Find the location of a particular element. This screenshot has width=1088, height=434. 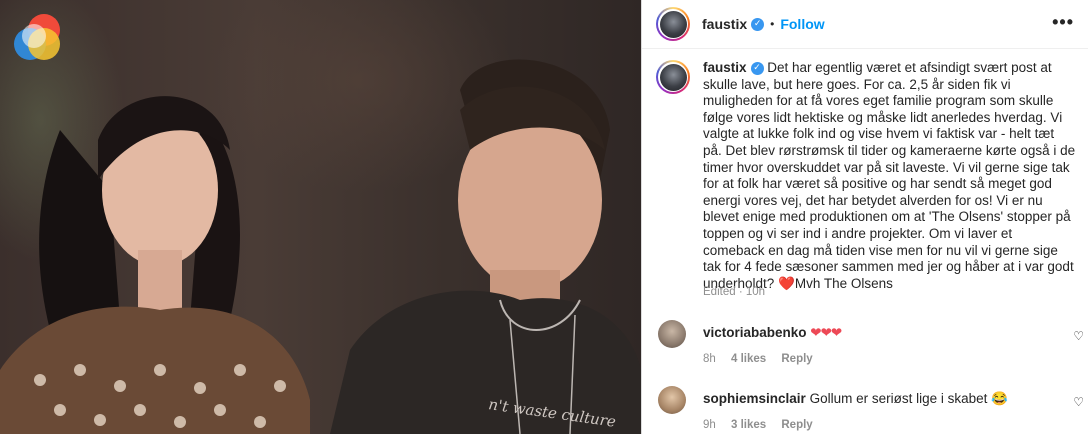

comment-likes: 4 likes is located at coordinates (748, 359).